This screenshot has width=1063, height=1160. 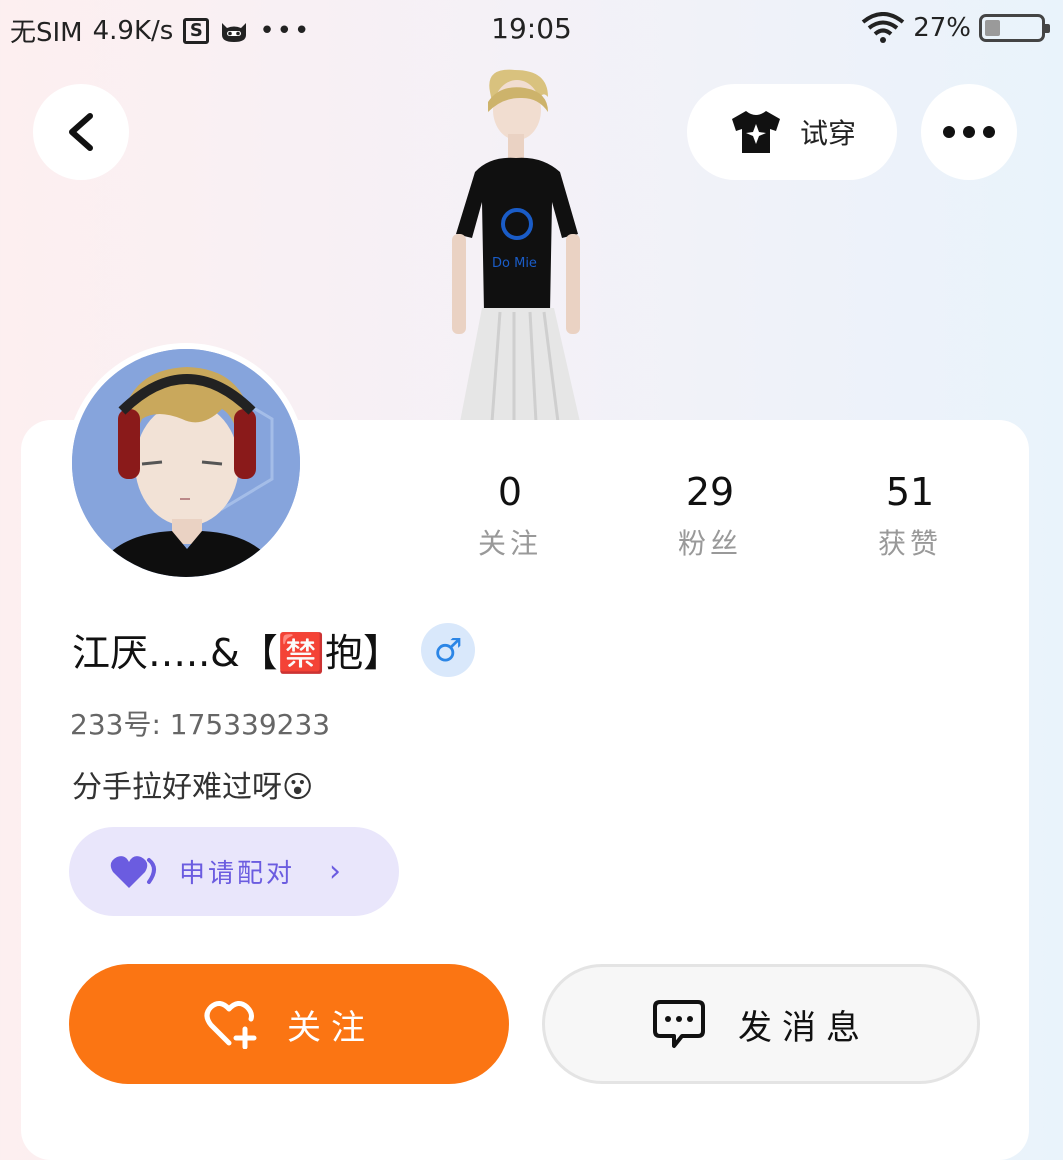 I want to click on user-id: 233号: 175339233, so click(x=200, y=723).